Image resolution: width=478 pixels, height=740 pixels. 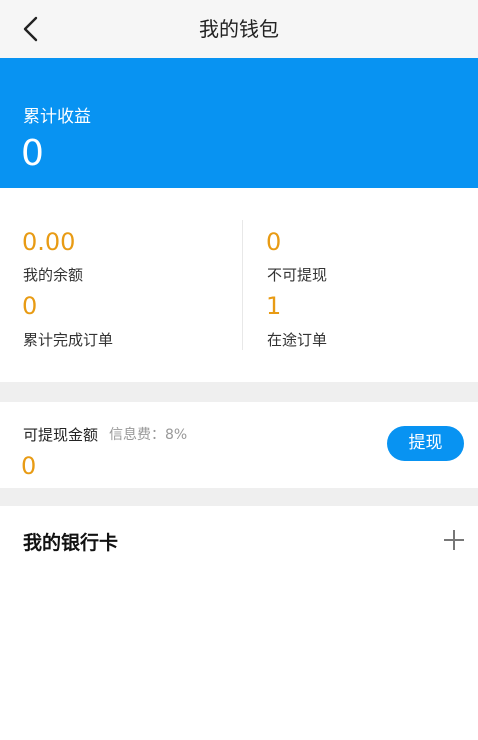 What do you see at coordinates (297, 275) in the screenshot?
I see `locked-label: 不可提现` at bounding box center [297, 275].